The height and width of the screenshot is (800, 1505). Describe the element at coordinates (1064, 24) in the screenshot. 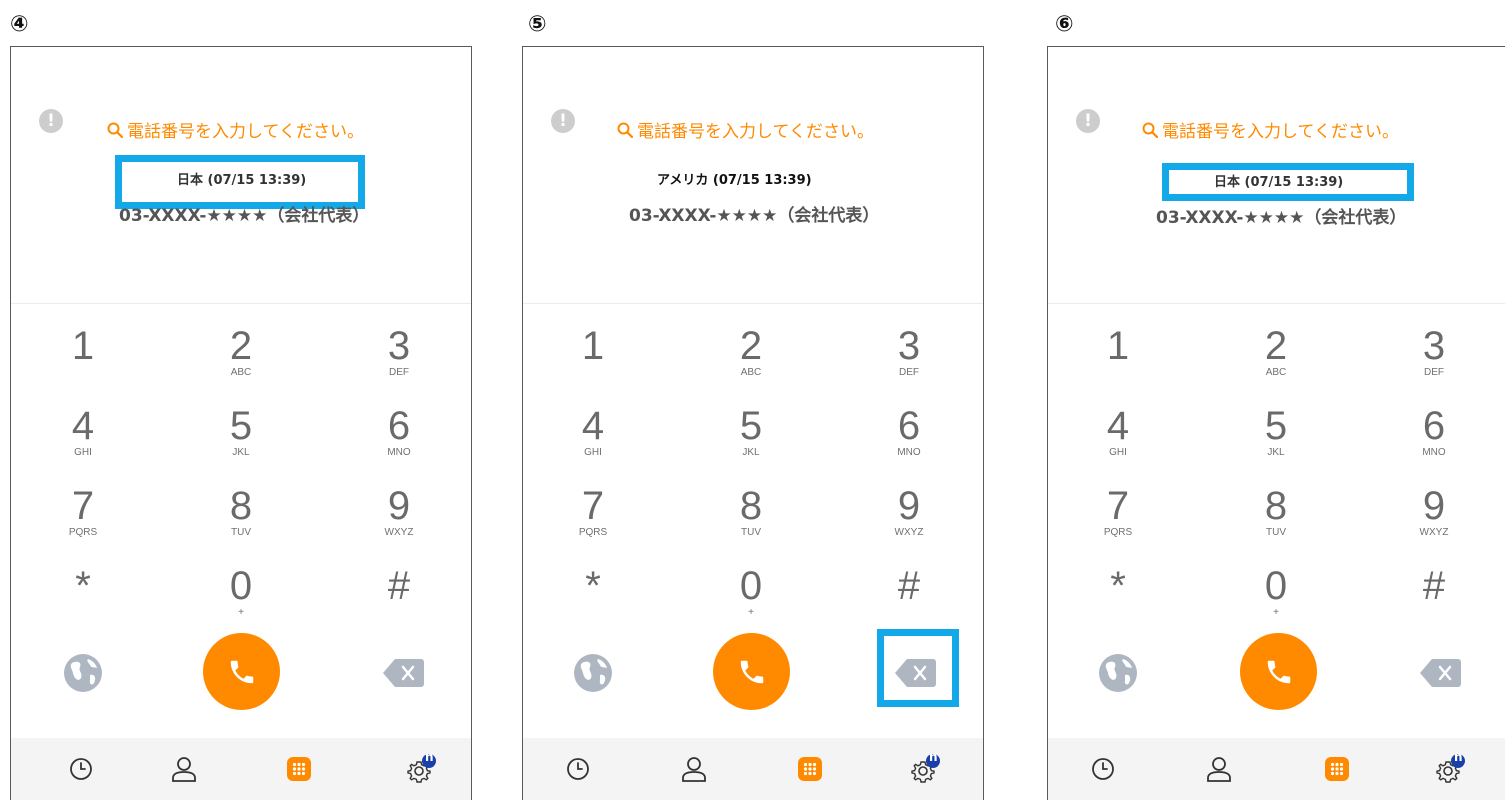

I see `step-number: ⑥` at that location.